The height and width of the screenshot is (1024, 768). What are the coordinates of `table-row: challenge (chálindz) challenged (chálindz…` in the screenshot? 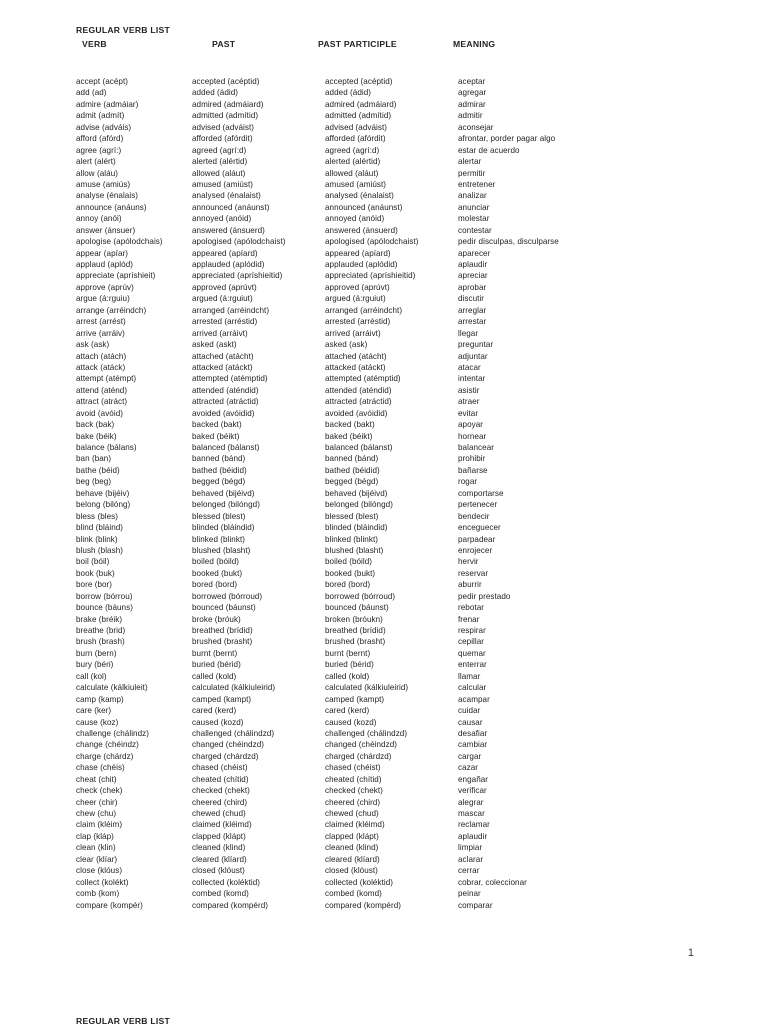 It's located at (396, 733).